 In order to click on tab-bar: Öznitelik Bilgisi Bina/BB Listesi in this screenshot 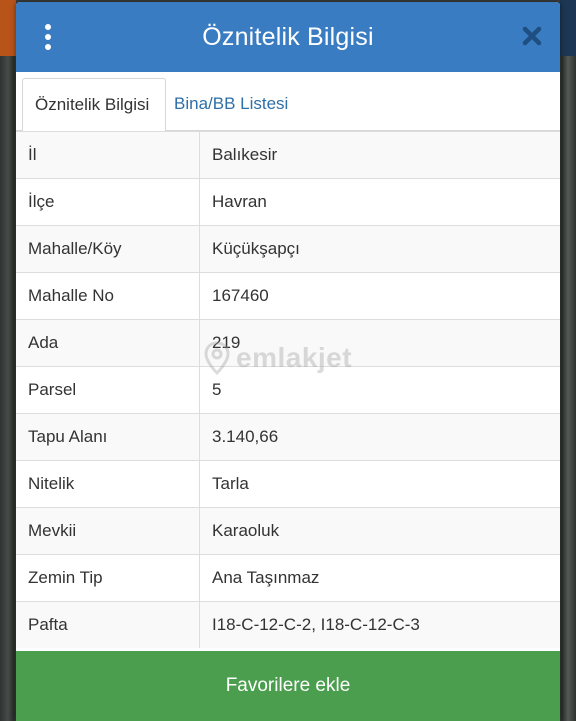, I will do `click(288, 102)`.